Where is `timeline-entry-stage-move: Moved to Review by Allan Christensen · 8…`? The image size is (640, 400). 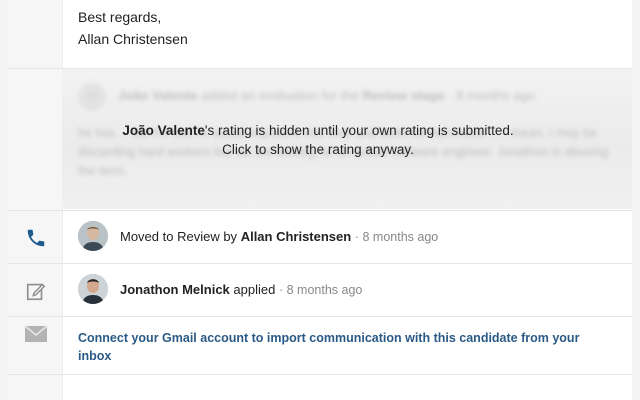
timeline-entry-stage-move: Moved to Review by Allan Christensen · 8… is located at coordinates (279, 236).